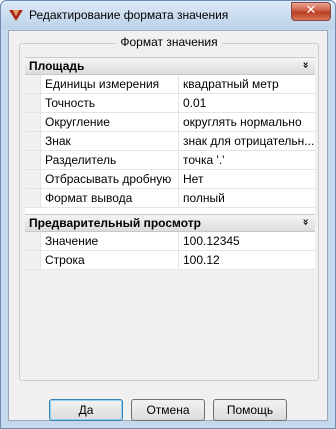 This screenshot has height=429, width=336. Describe the element at coordinates (110, 141) in the screenshot. I see `property-name: Знак` at that location.